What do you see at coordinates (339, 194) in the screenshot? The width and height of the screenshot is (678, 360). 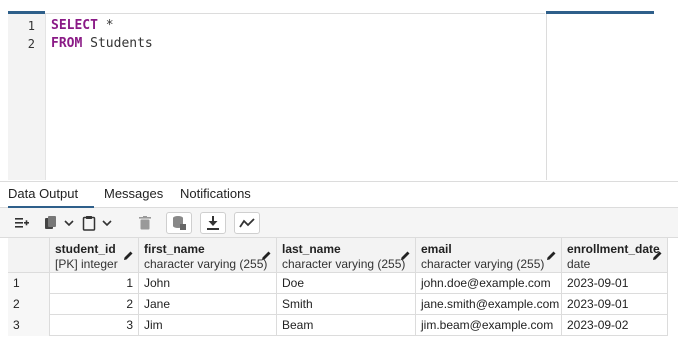 I see `output-tabs: Data Output Messages Notifications` at bounding box center [339, 194].